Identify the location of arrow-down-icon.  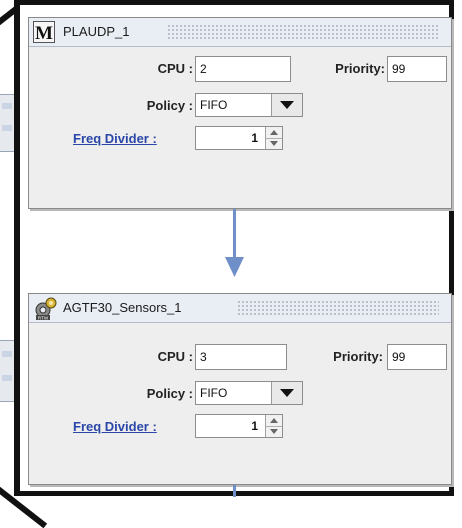
(234, 267).